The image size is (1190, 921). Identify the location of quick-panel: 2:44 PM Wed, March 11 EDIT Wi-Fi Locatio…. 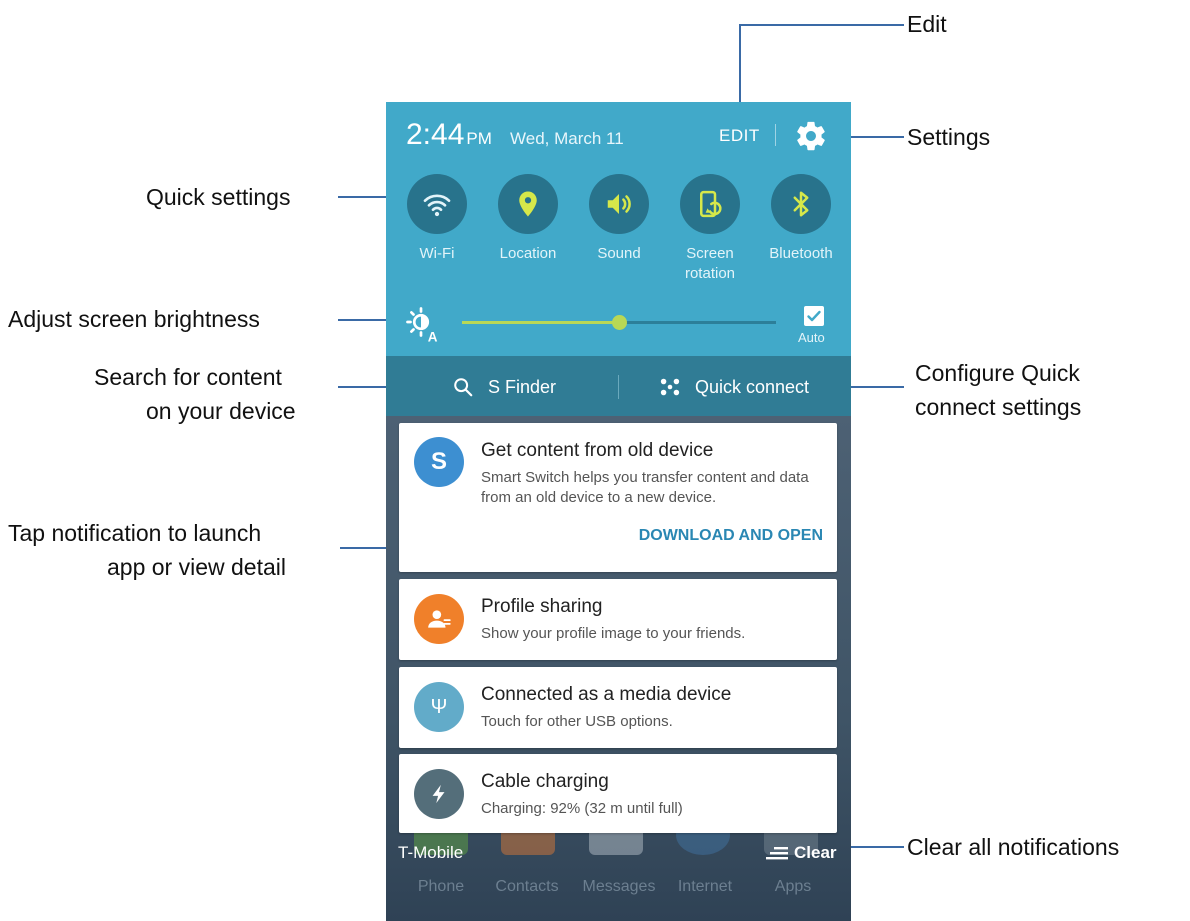
(618, 229).